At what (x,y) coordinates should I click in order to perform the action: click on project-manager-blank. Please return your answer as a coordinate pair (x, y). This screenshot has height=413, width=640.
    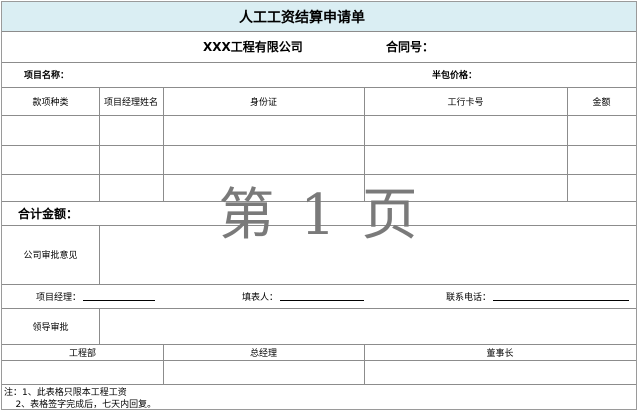
    Looking at the image, I should click on (119, 296).